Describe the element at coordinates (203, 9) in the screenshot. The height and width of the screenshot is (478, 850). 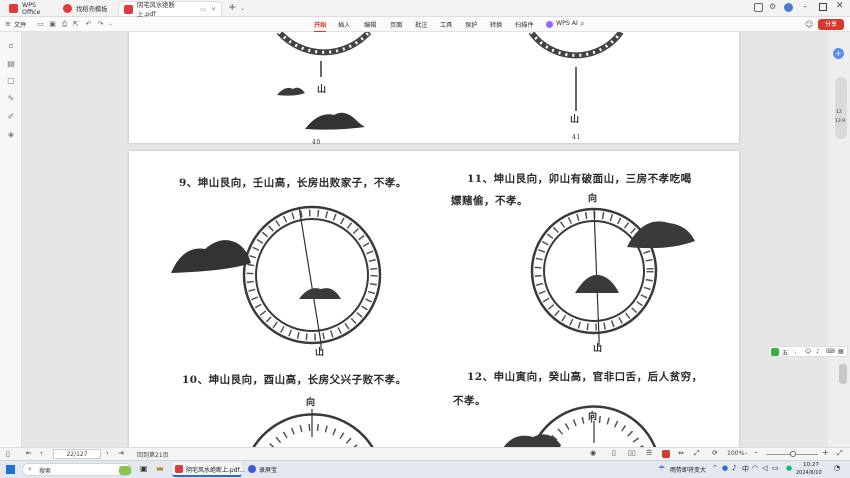
I see `tab-options-icon: ▭` at that location.